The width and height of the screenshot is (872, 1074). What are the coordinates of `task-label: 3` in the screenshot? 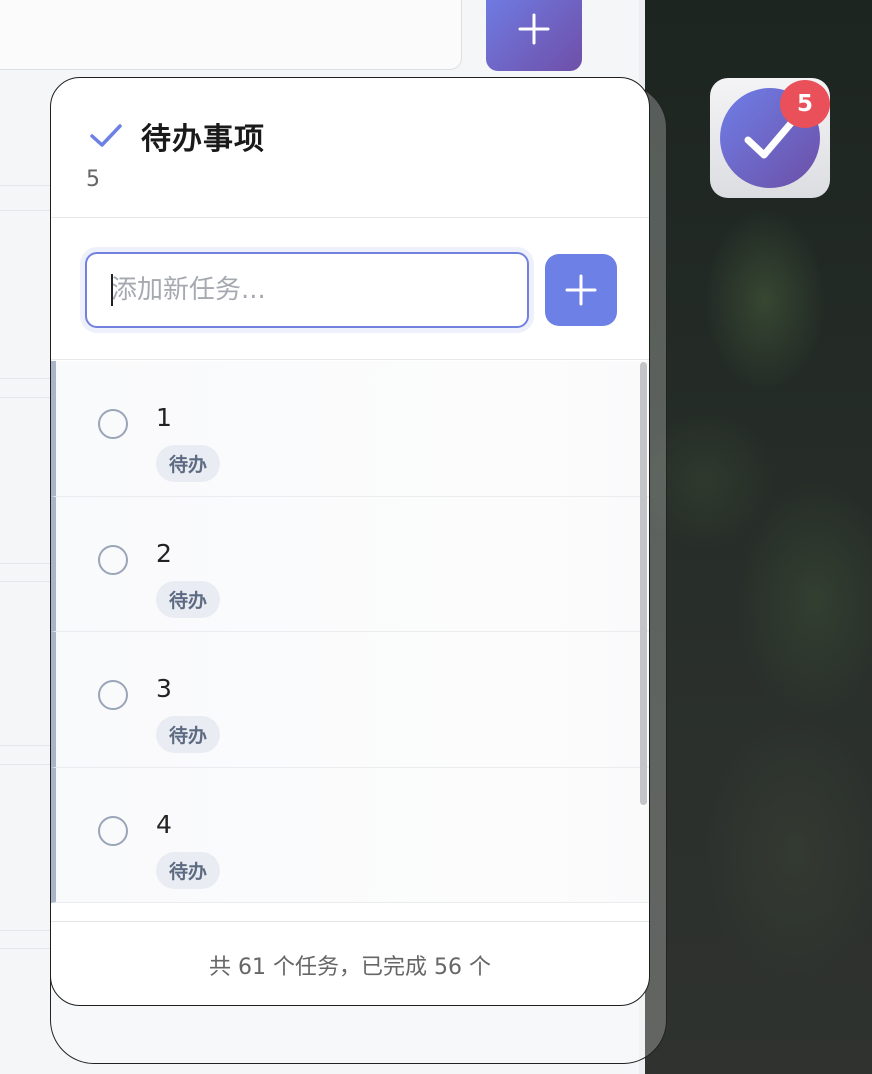 It's located at (164, 688).